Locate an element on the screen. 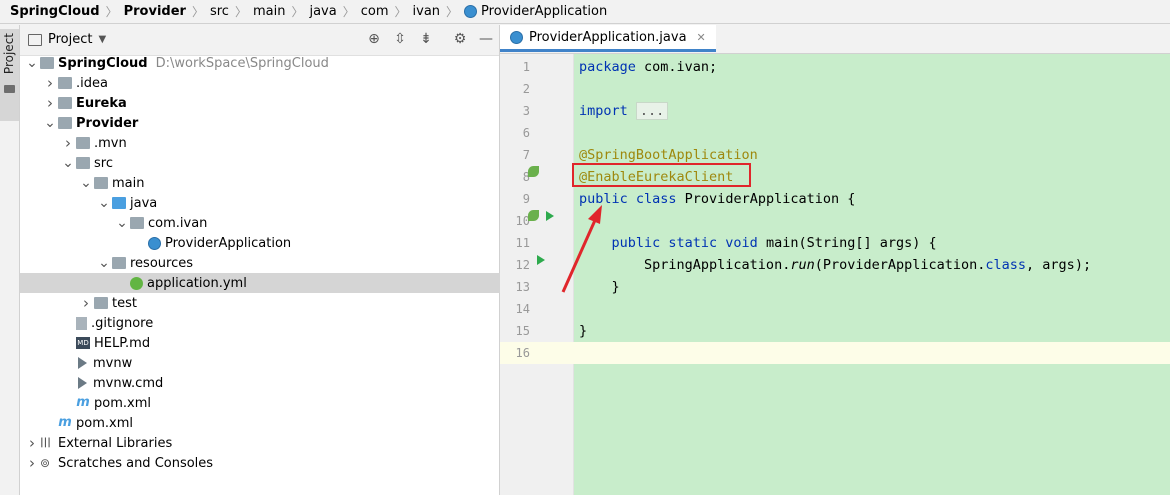 The image size is (1170, 495). chevron-down-icon: ▼ is located at coordinates (102, 39).